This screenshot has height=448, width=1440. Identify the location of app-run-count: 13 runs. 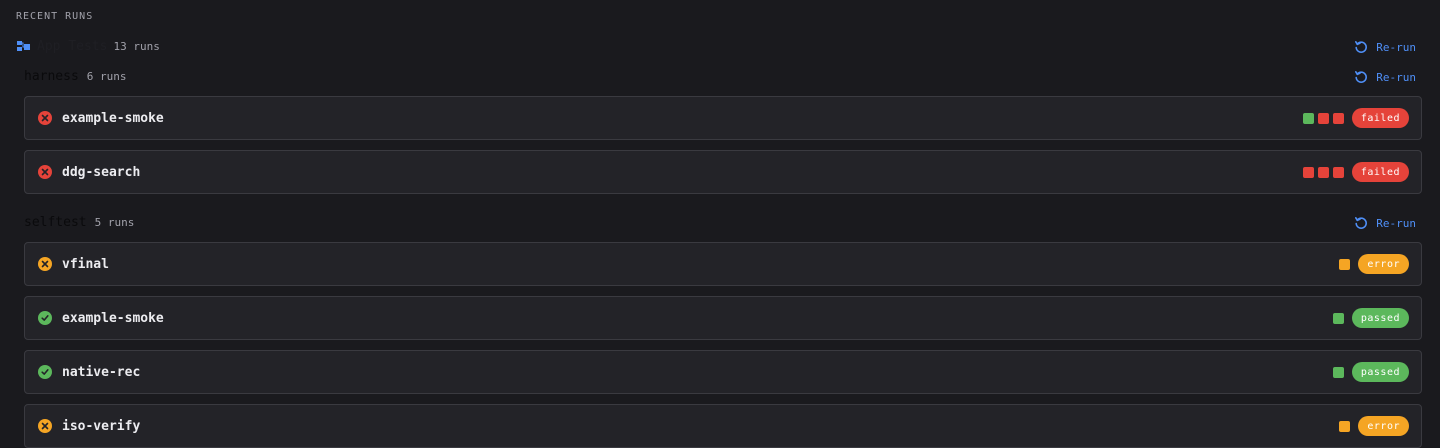
(136, 46).